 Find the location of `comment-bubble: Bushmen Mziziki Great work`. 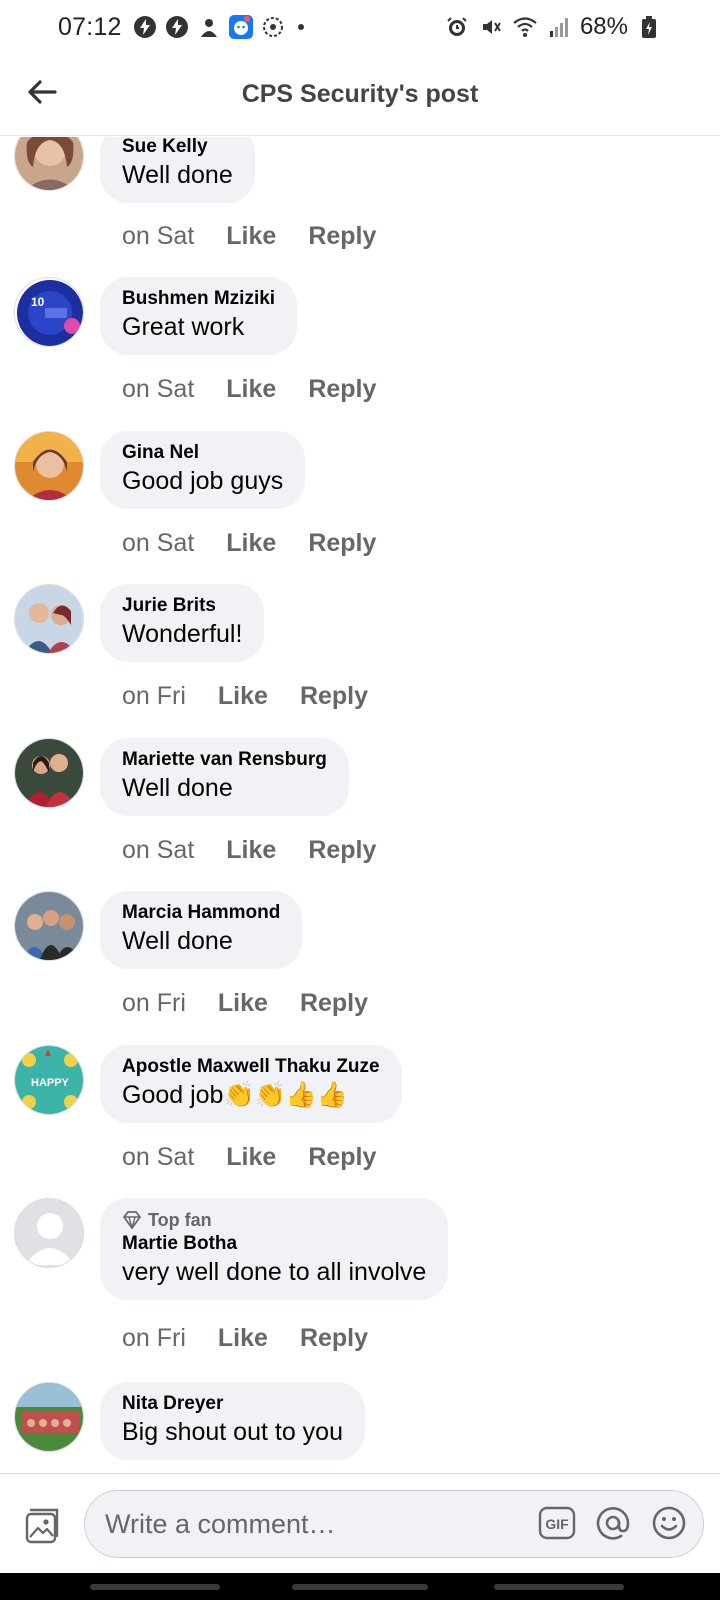

comment-bubble: Bushmen Mziziki Great work is located at coordinates (199, 316).